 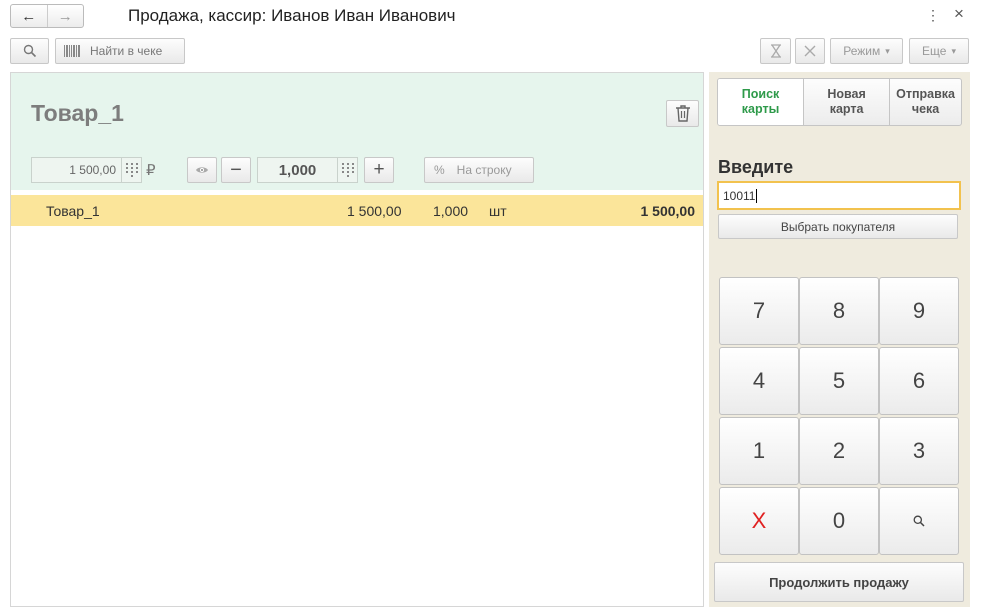 What do you see at coordinates (959, 14) in the screenshot?
I see `close-icon: ×` at bounding box center [959, 14].